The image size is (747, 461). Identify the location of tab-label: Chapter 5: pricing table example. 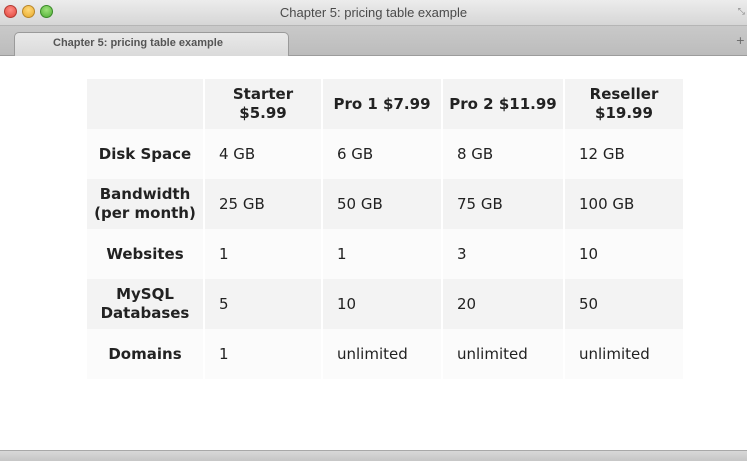
(138, 43).